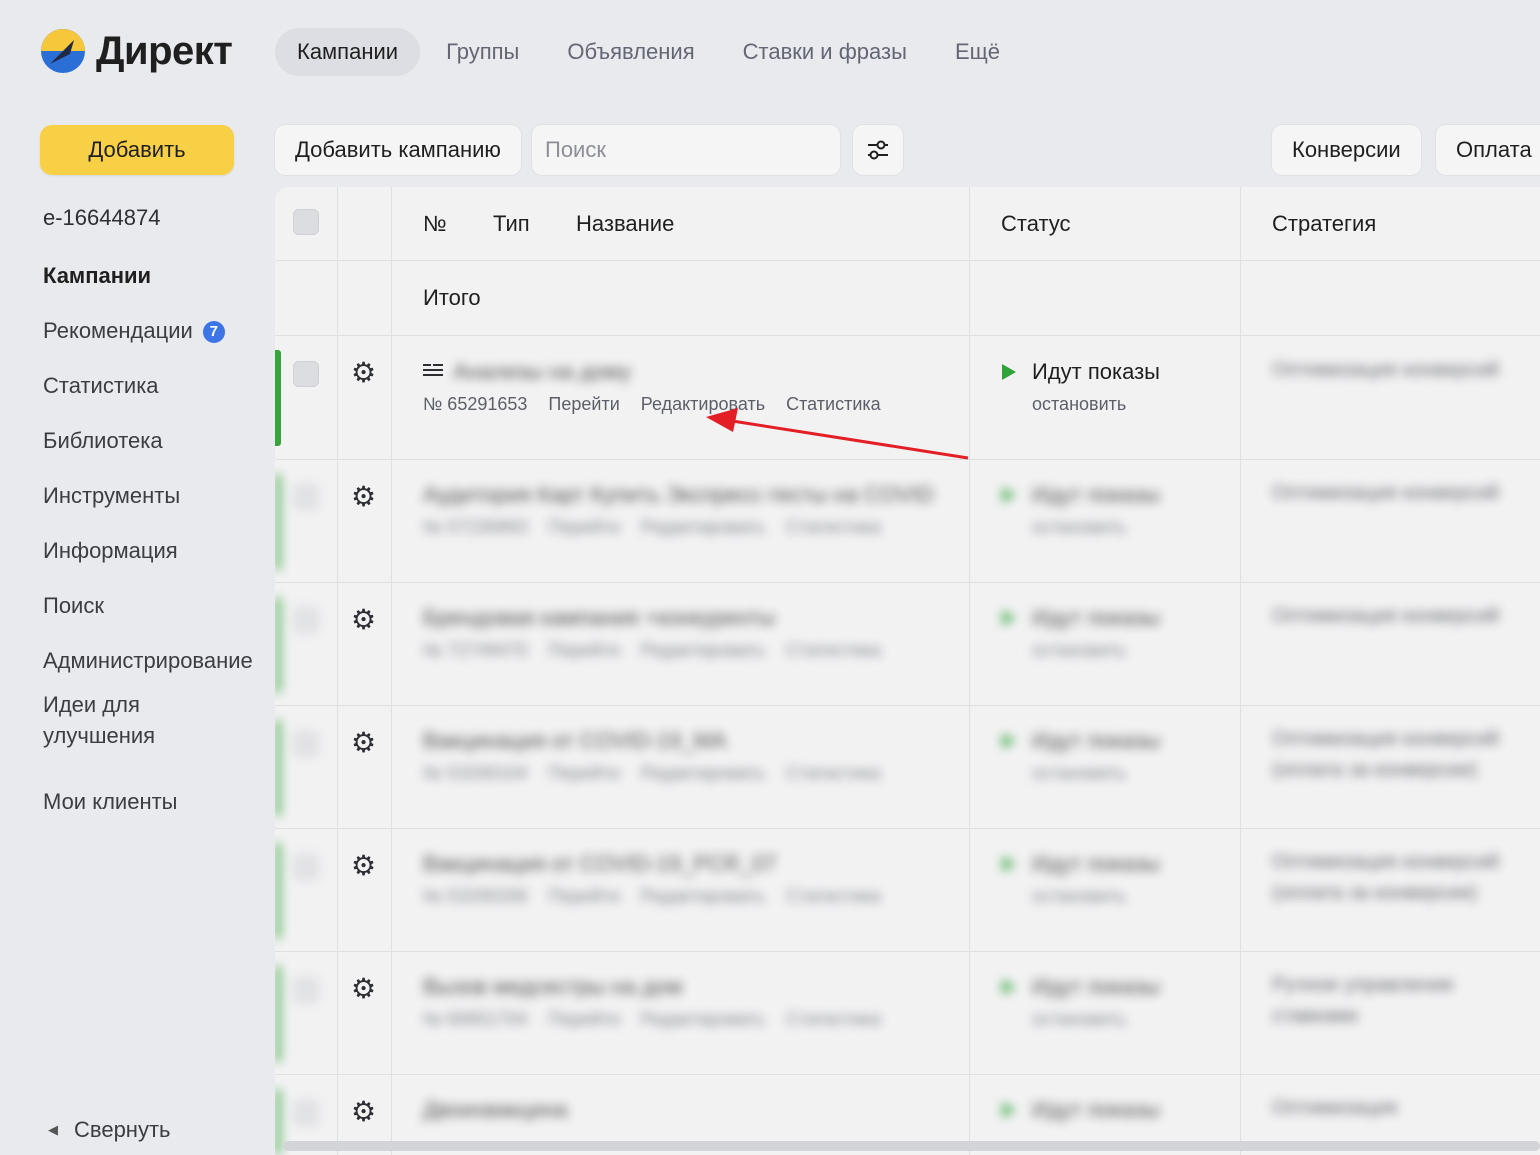 This screenshot has width=1540, height=1155. What do you see at coordinates (574, 741) in the screenshot?
I see `campaign-name-link: Вакцинация от COVID-19_МА` at bounding box center [574, 741].